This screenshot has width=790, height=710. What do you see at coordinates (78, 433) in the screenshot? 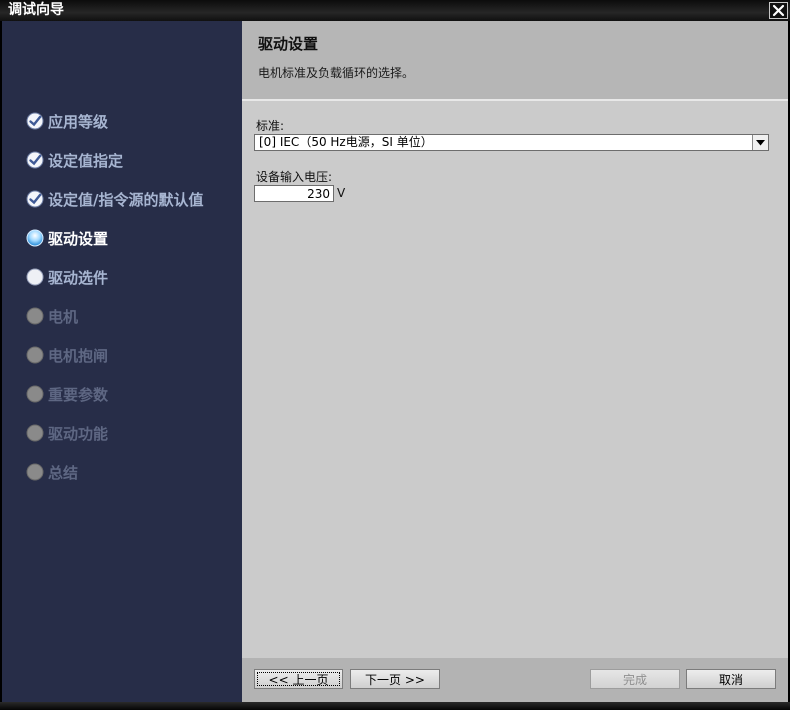
I see `step-label: 驱动功能` at bounding box center [78, 433].